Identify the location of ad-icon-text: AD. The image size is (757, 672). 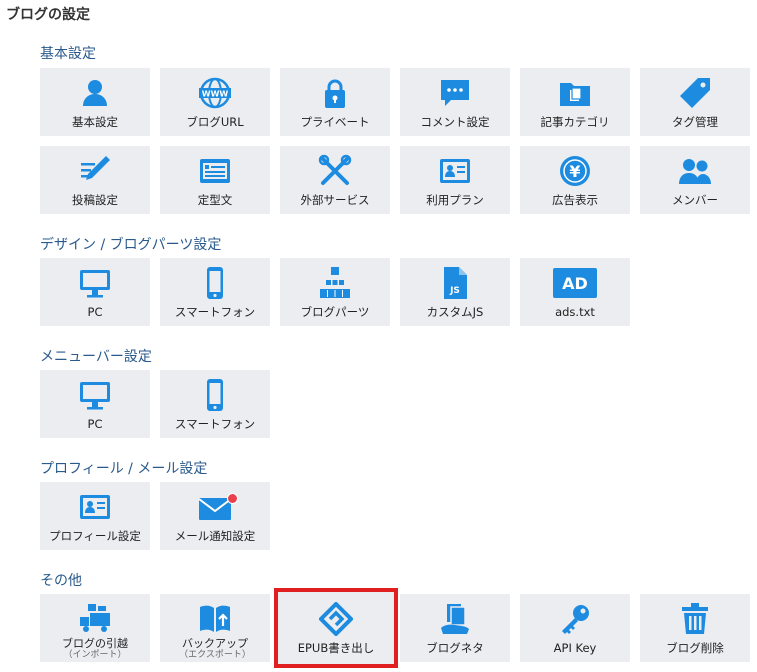
(575, 283).